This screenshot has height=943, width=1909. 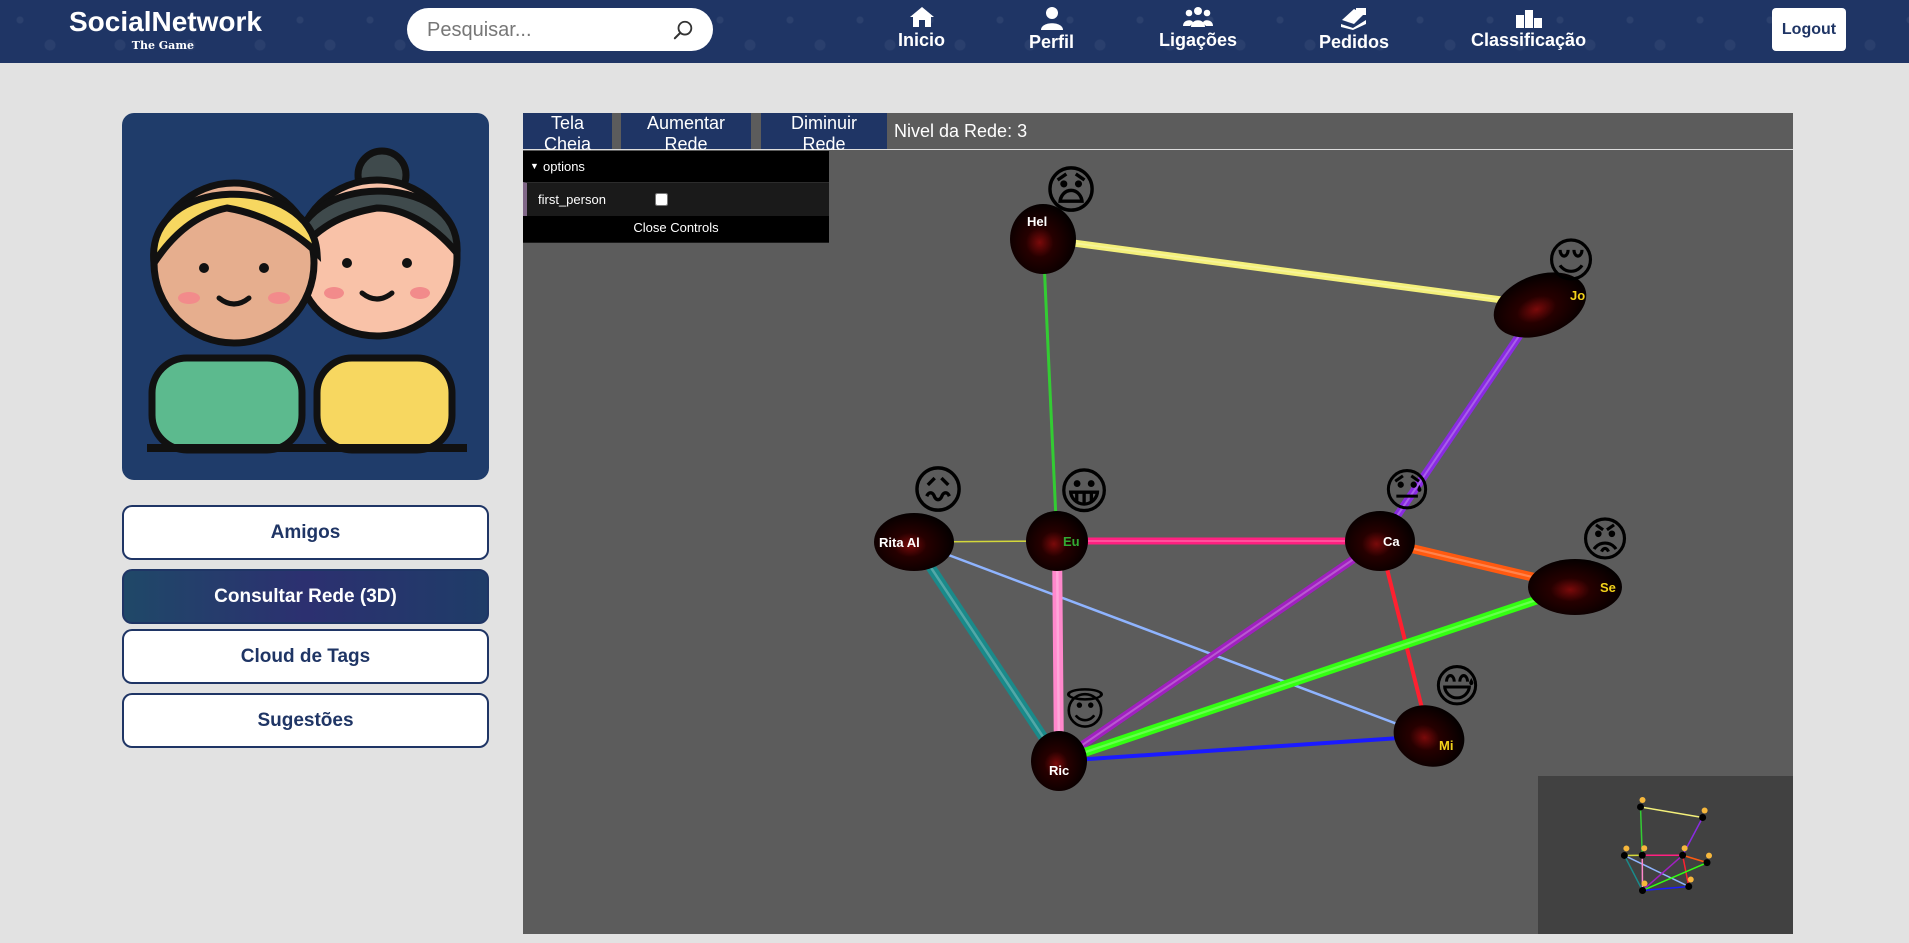 I want to click on logout-button: Logout, so click(x=1809, y=29).